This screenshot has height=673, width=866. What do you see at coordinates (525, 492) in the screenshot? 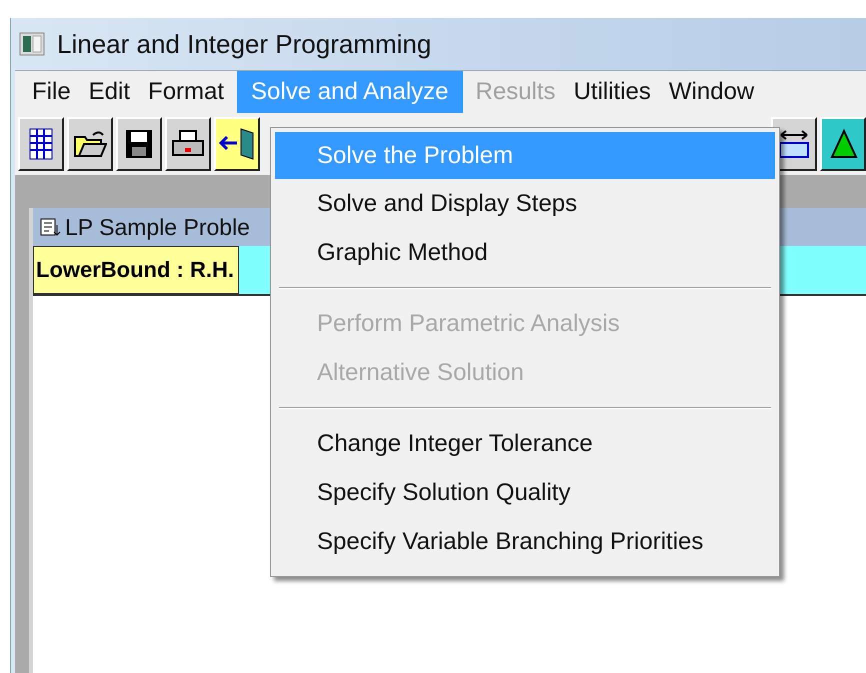
I see `menu-item: Specify Solution Quality` at bounding box center [525, 492].